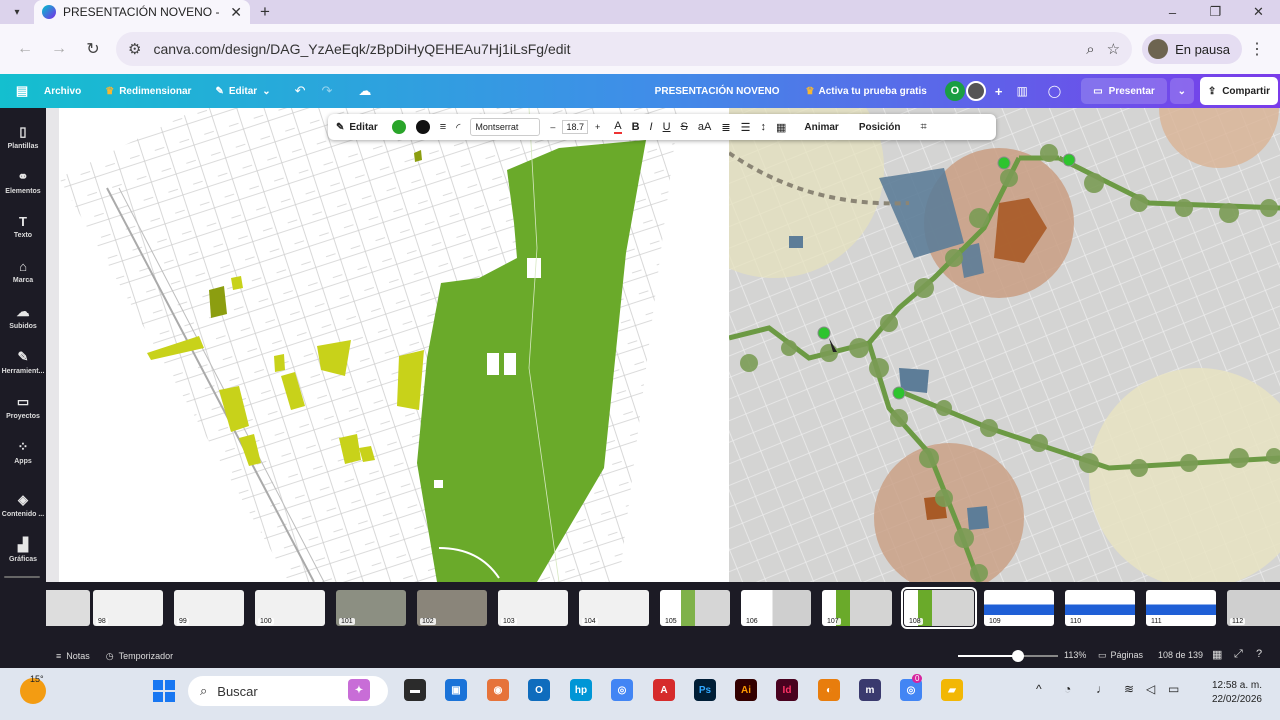 This screenshot has width=1280, height=720. I want to click on fullscreen-icon: ⤢, so click(1238, 654).